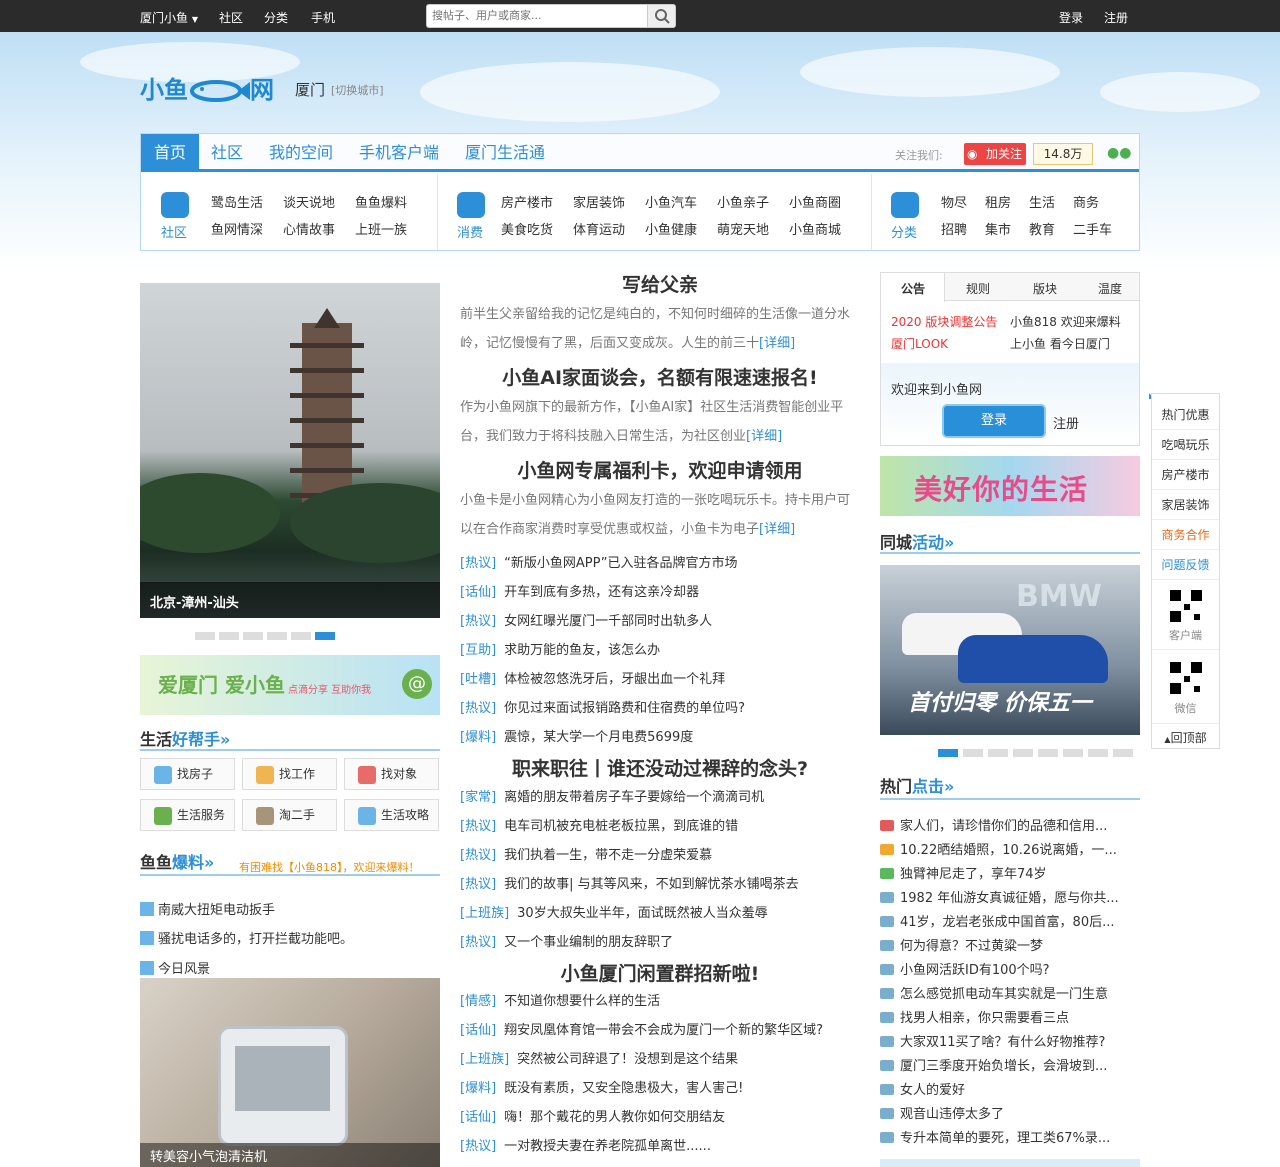 This screenshot has height=1167, width=1280. What do you see at coordinates (660, 972) in the screenshot?
I see `headline-5: 小鱼厦门闲置群招新啦!` at bounding box center [660, 972].